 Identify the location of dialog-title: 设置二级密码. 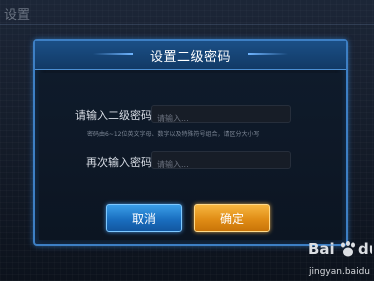
(190, 57).